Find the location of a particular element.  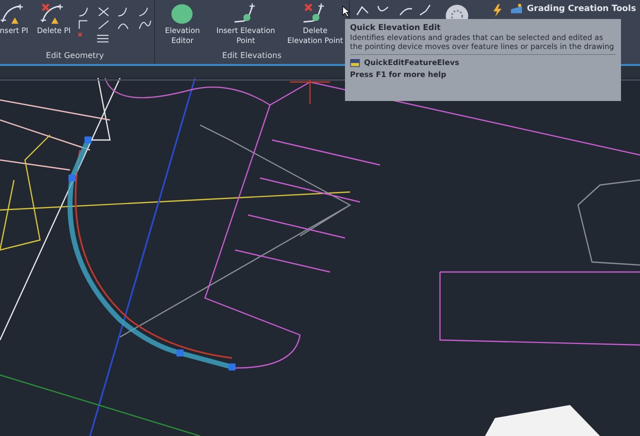

grading-creation-tools-button: Grading Creation Tools is located at coordinates (573, 8).